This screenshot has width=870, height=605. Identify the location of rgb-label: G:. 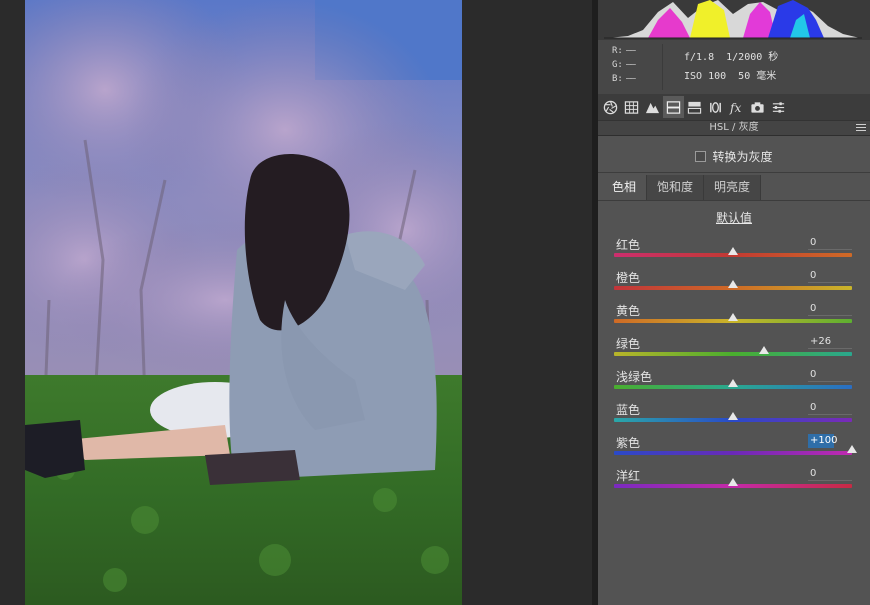
(617, 65).